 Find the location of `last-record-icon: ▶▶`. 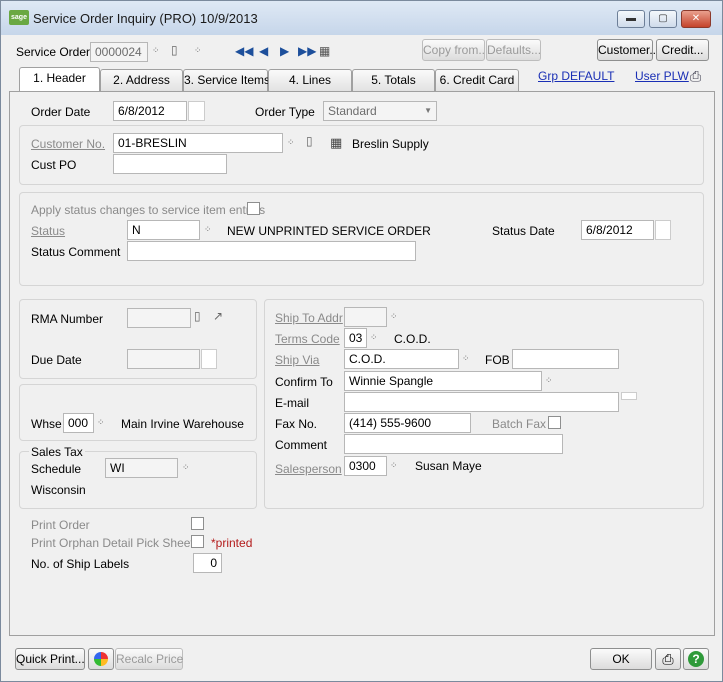

last-record-icon: ▶▶ is located at coordinates (307, 51).